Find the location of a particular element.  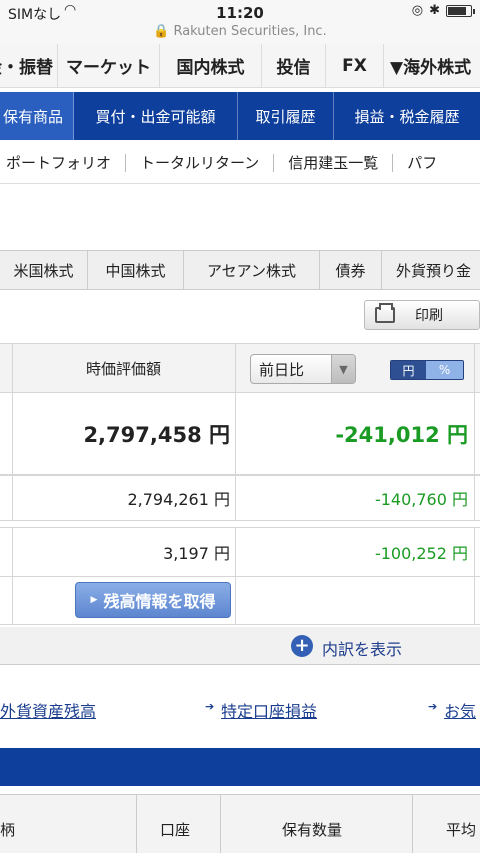

header-quantity: 保有数量 is located at coordinates (312, 830).